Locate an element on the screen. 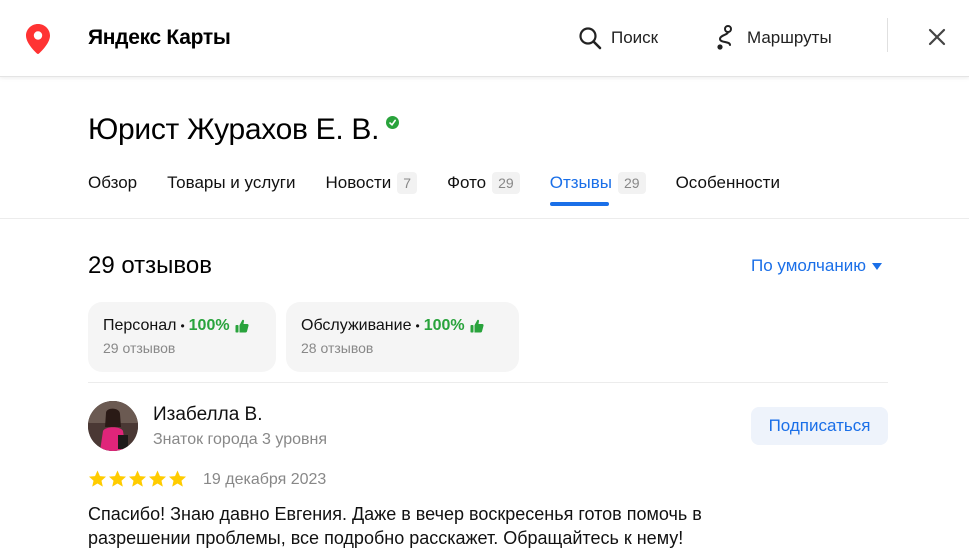 This screenshot has width=969, height=559. aspect-subtitle: 28 отзывов is located at coordinates (337, 348).